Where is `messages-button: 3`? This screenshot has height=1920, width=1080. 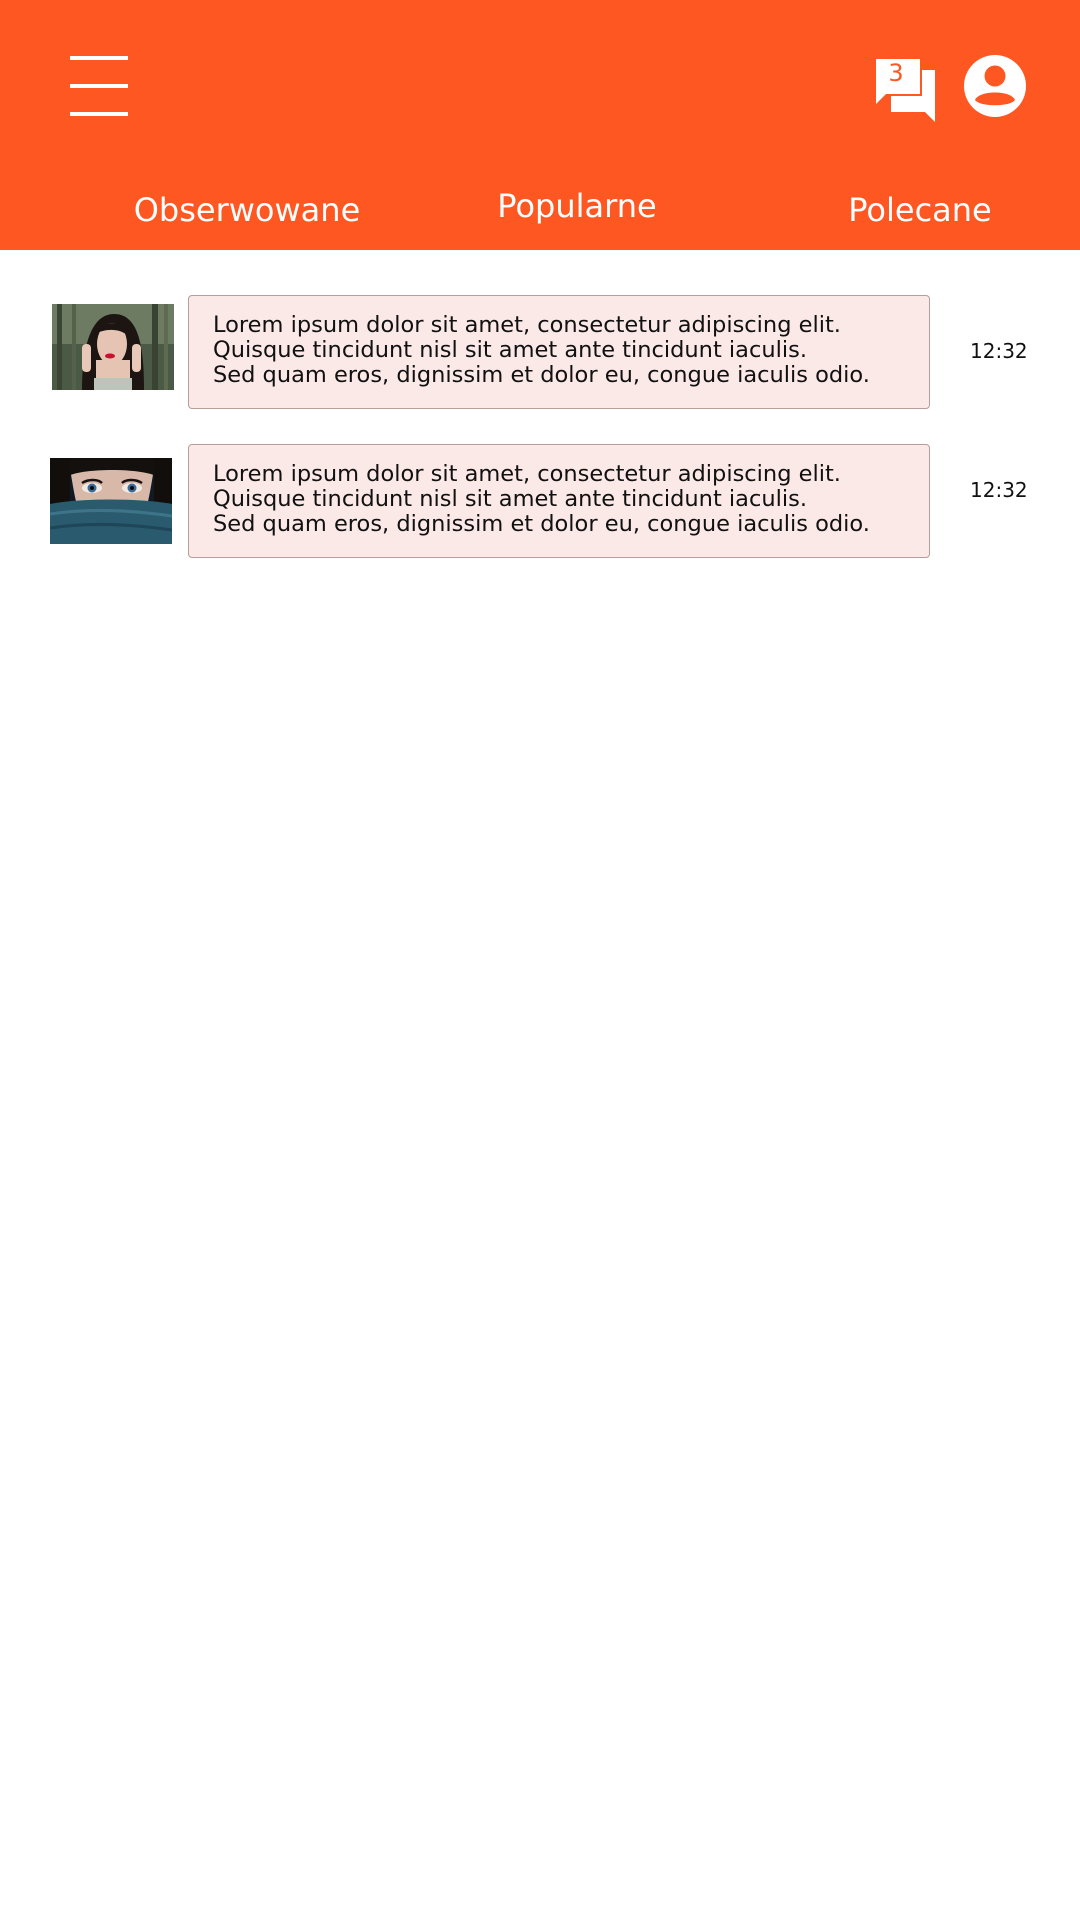 messages-button: 3 is located at coordinates (907, 89).